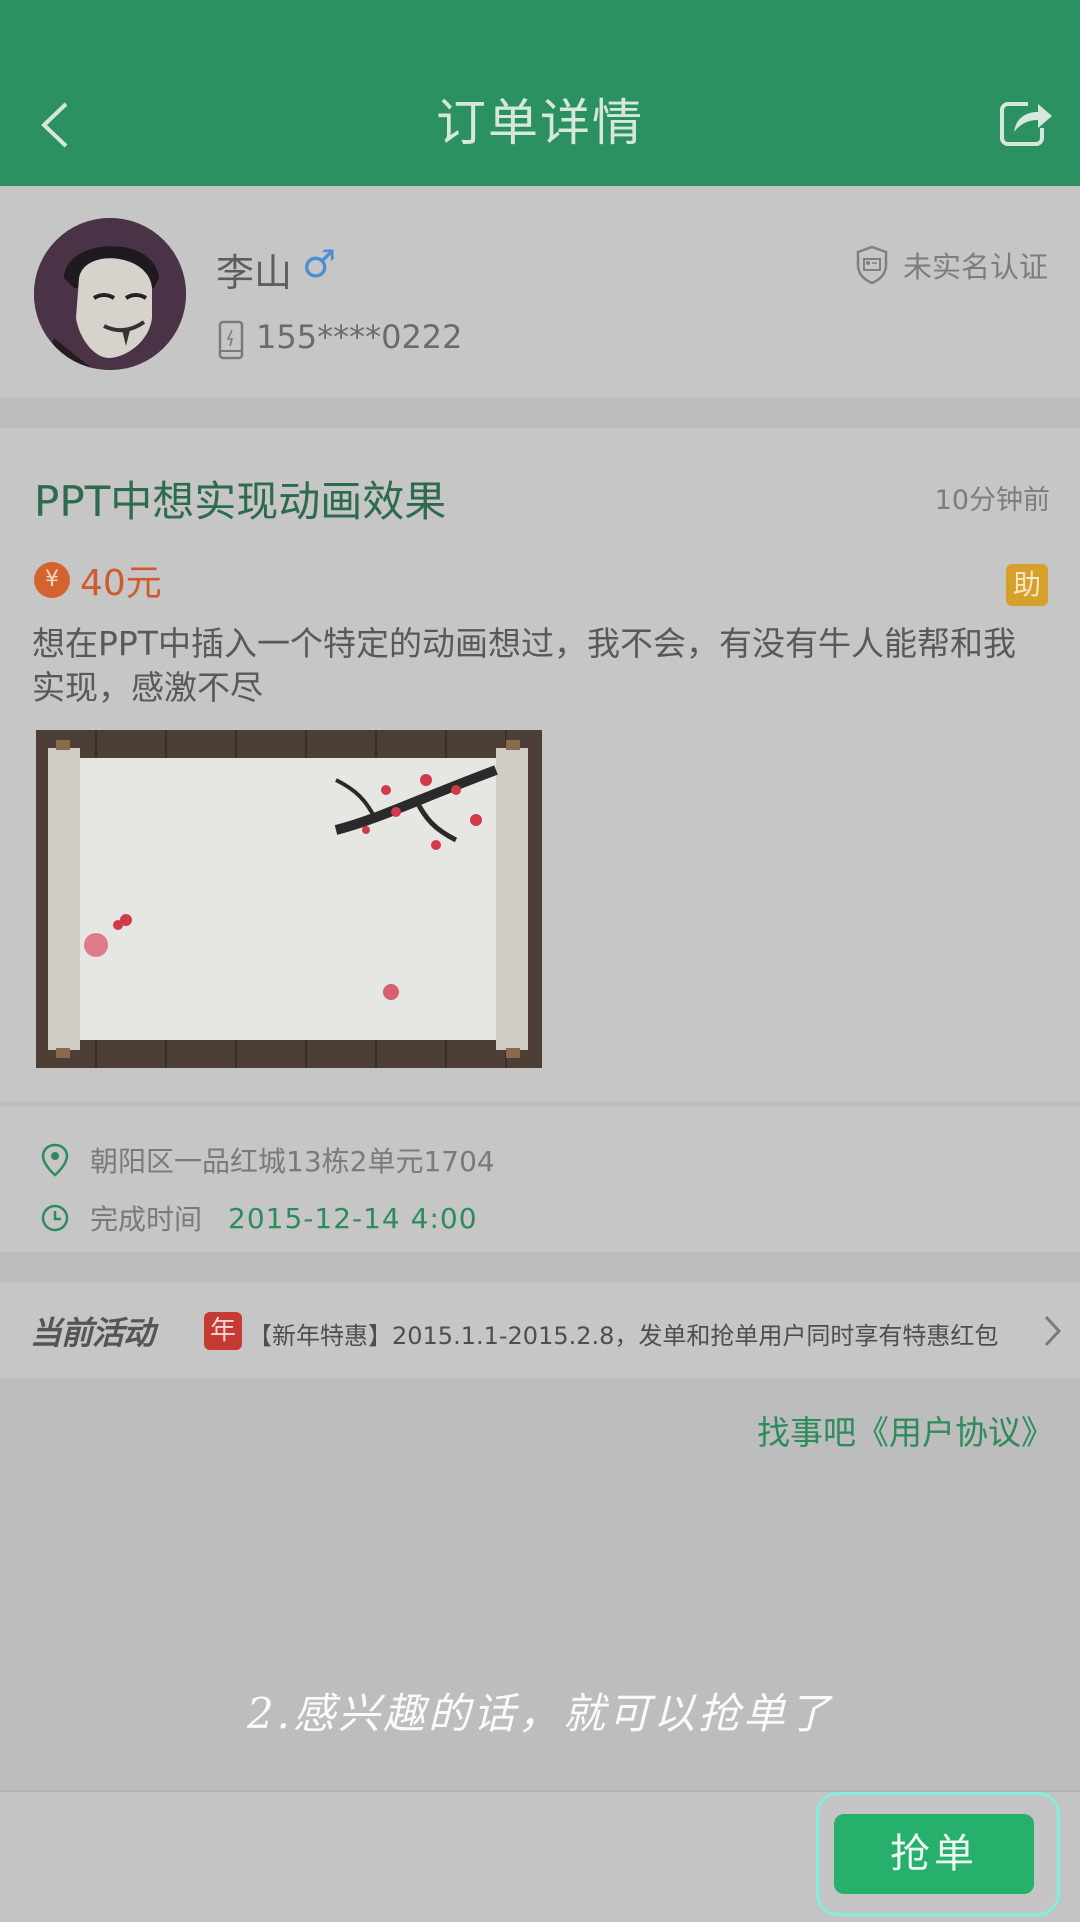 The width and height of the screenshot is (1080, 1922). I want to click on verification-label: 未实名认证, so click(975, 267).